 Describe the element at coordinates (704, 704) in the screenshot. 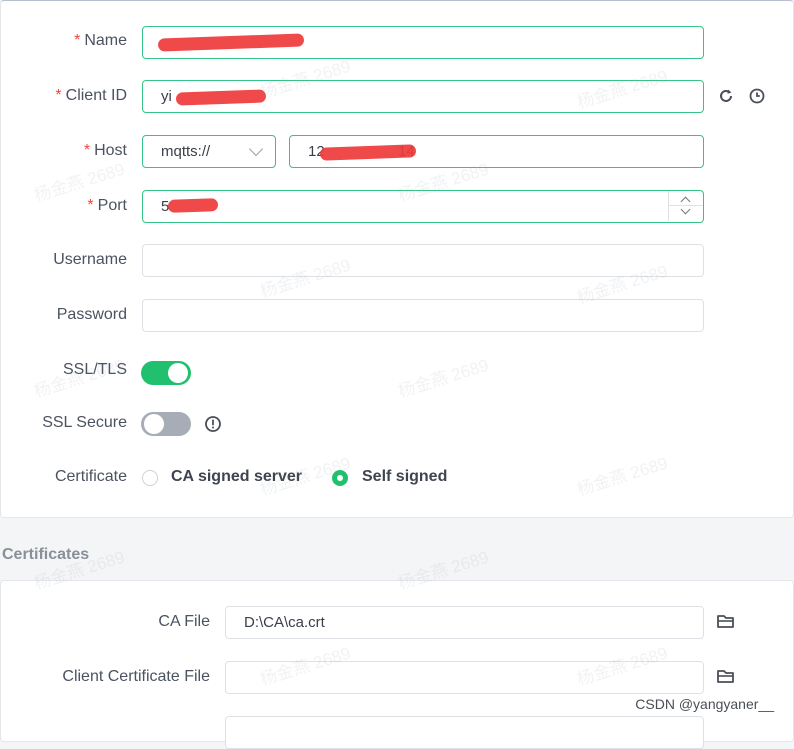

I see `csdn-credit: CSDN @yangyaner__` at that location.